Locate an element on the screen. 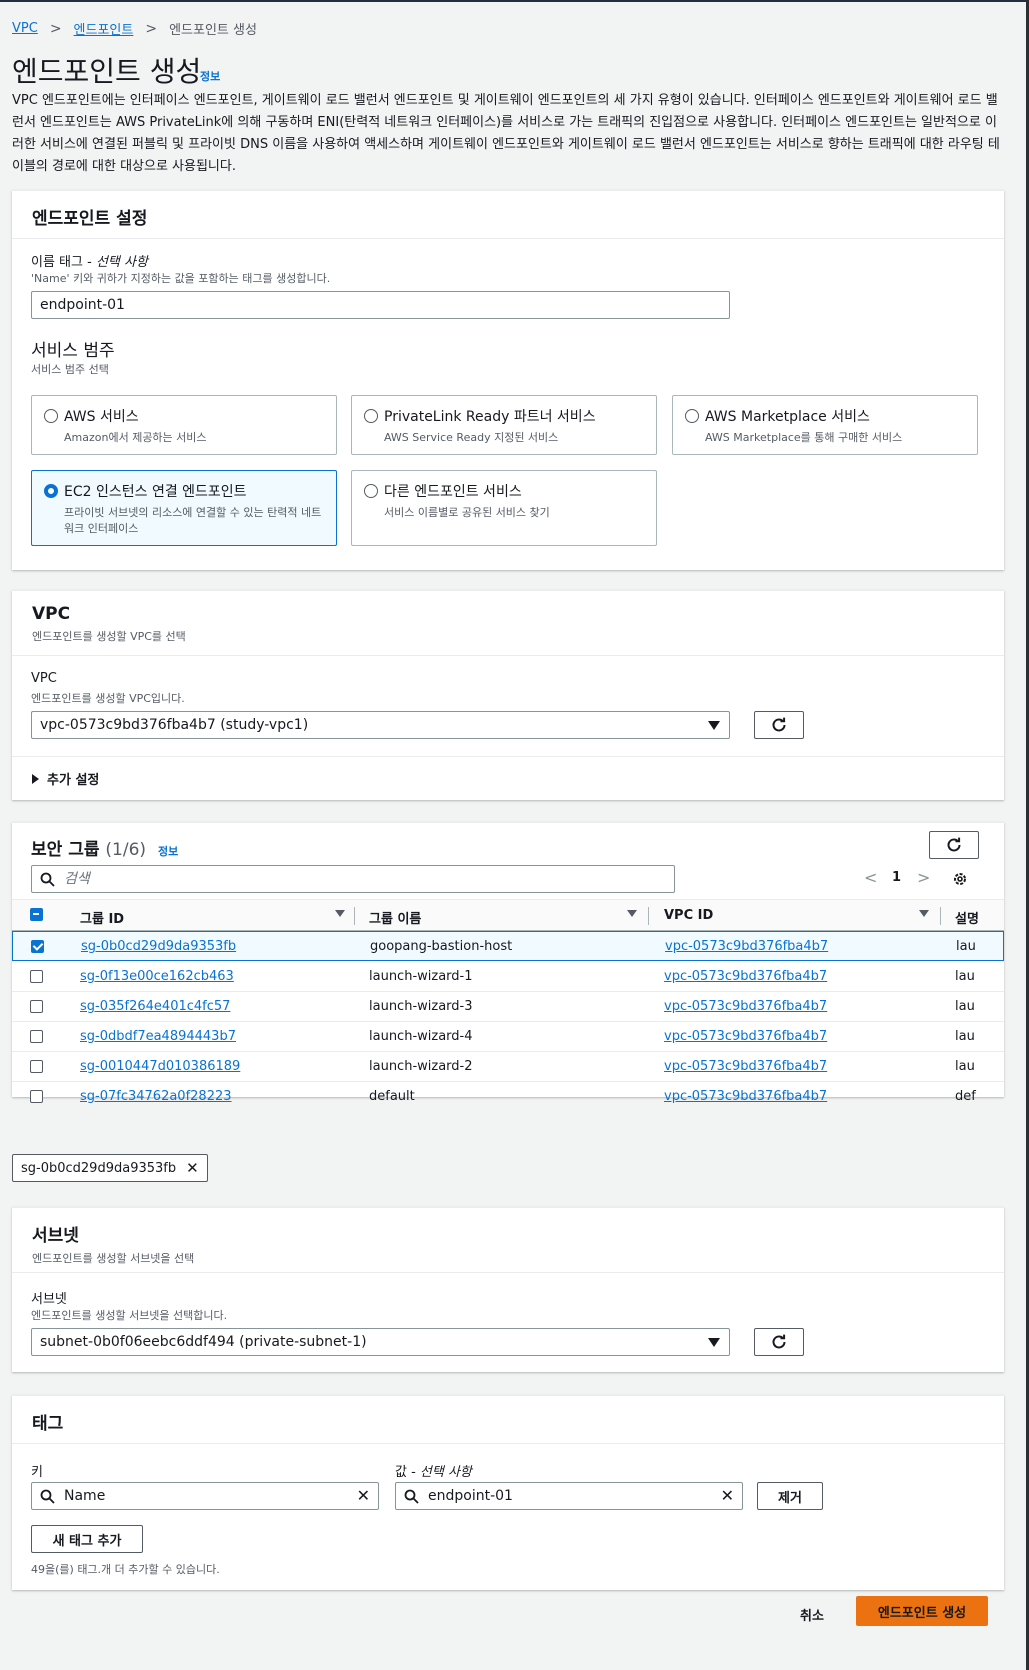 The image size is (1029, 1670). option-aws-services: AWS 서비스 Amazon에서 제공하는 서비스 is located at coordinates (184, 425).